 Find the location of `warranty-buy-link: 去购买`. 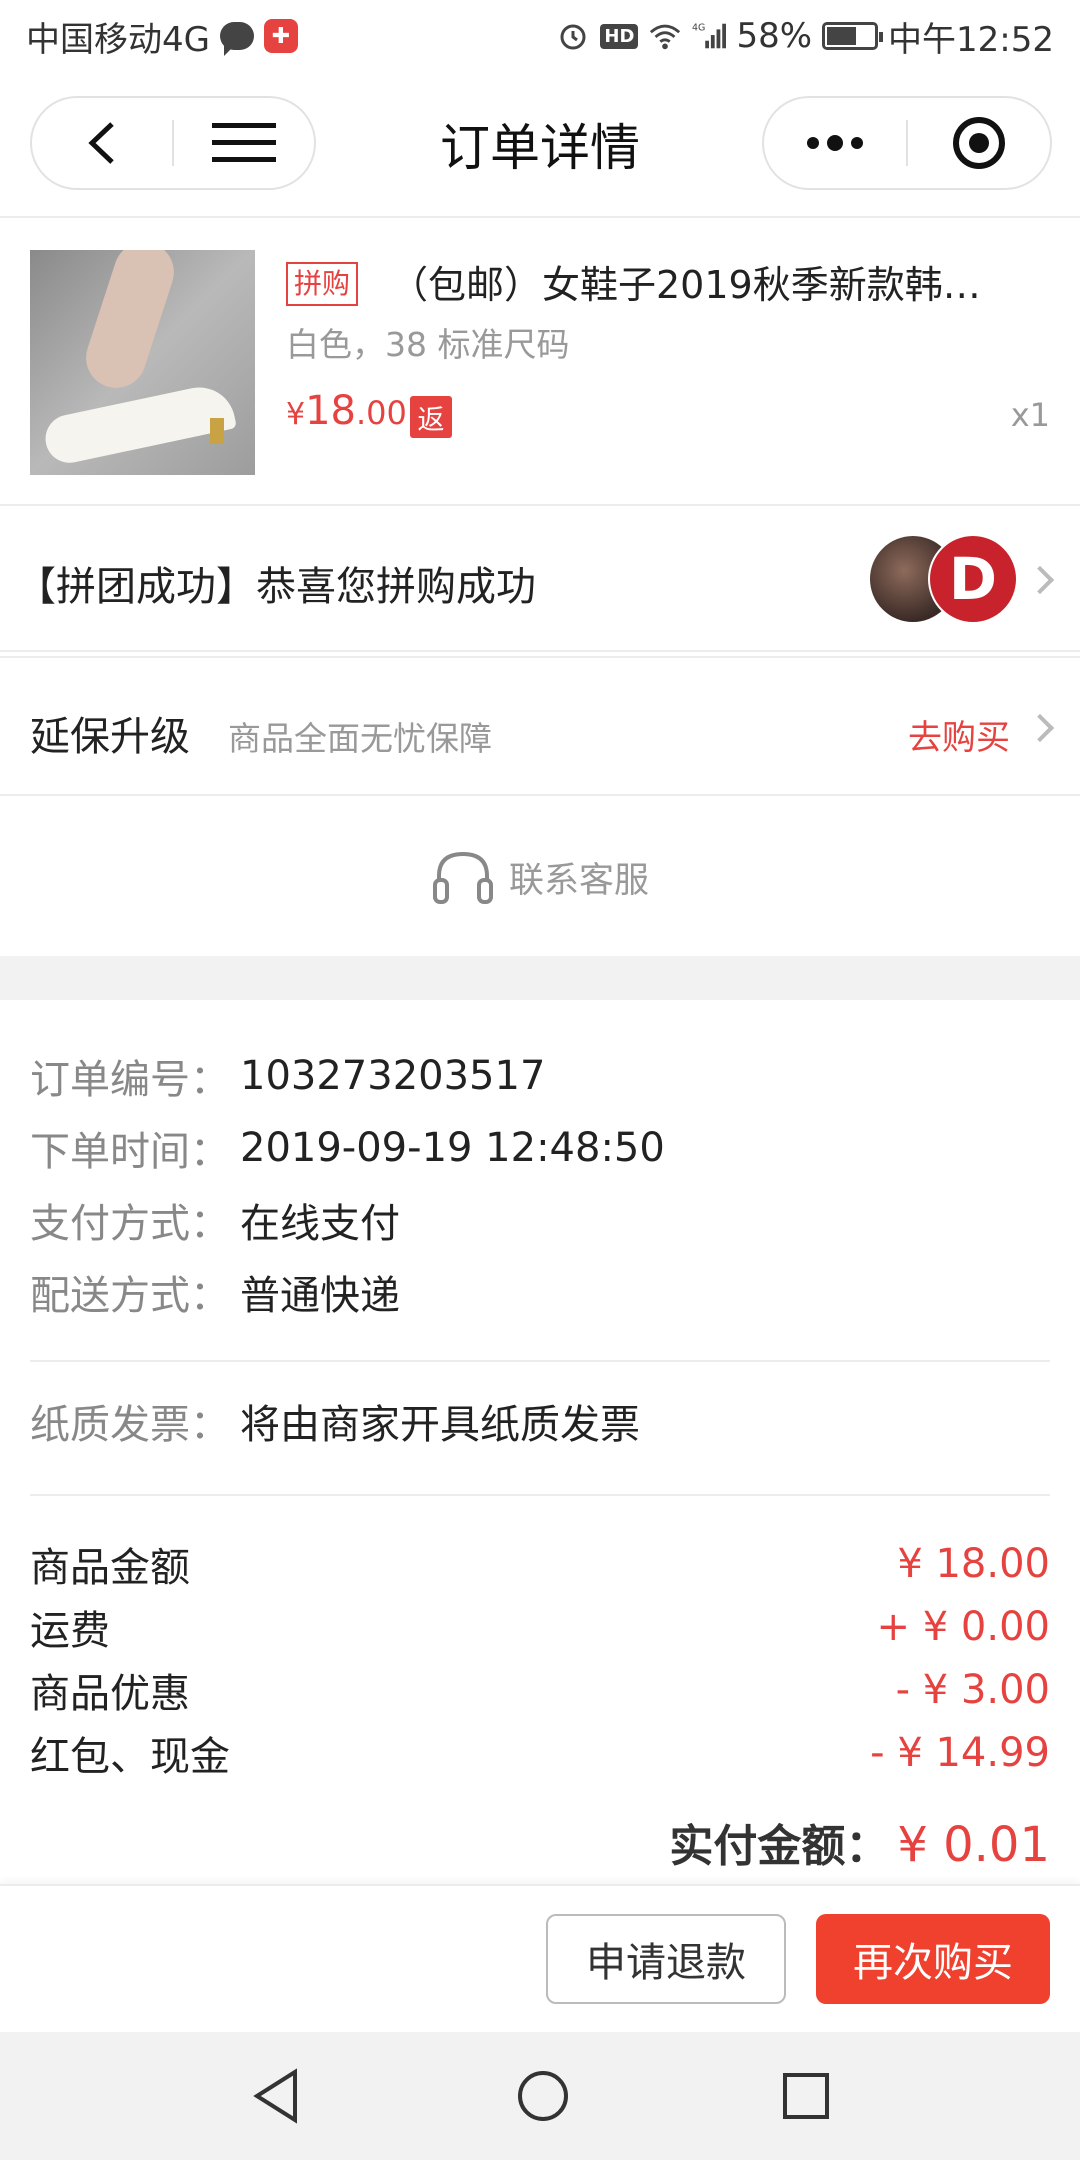

warranty-buy-link: 去购买 is located at coordinates (959, 734).